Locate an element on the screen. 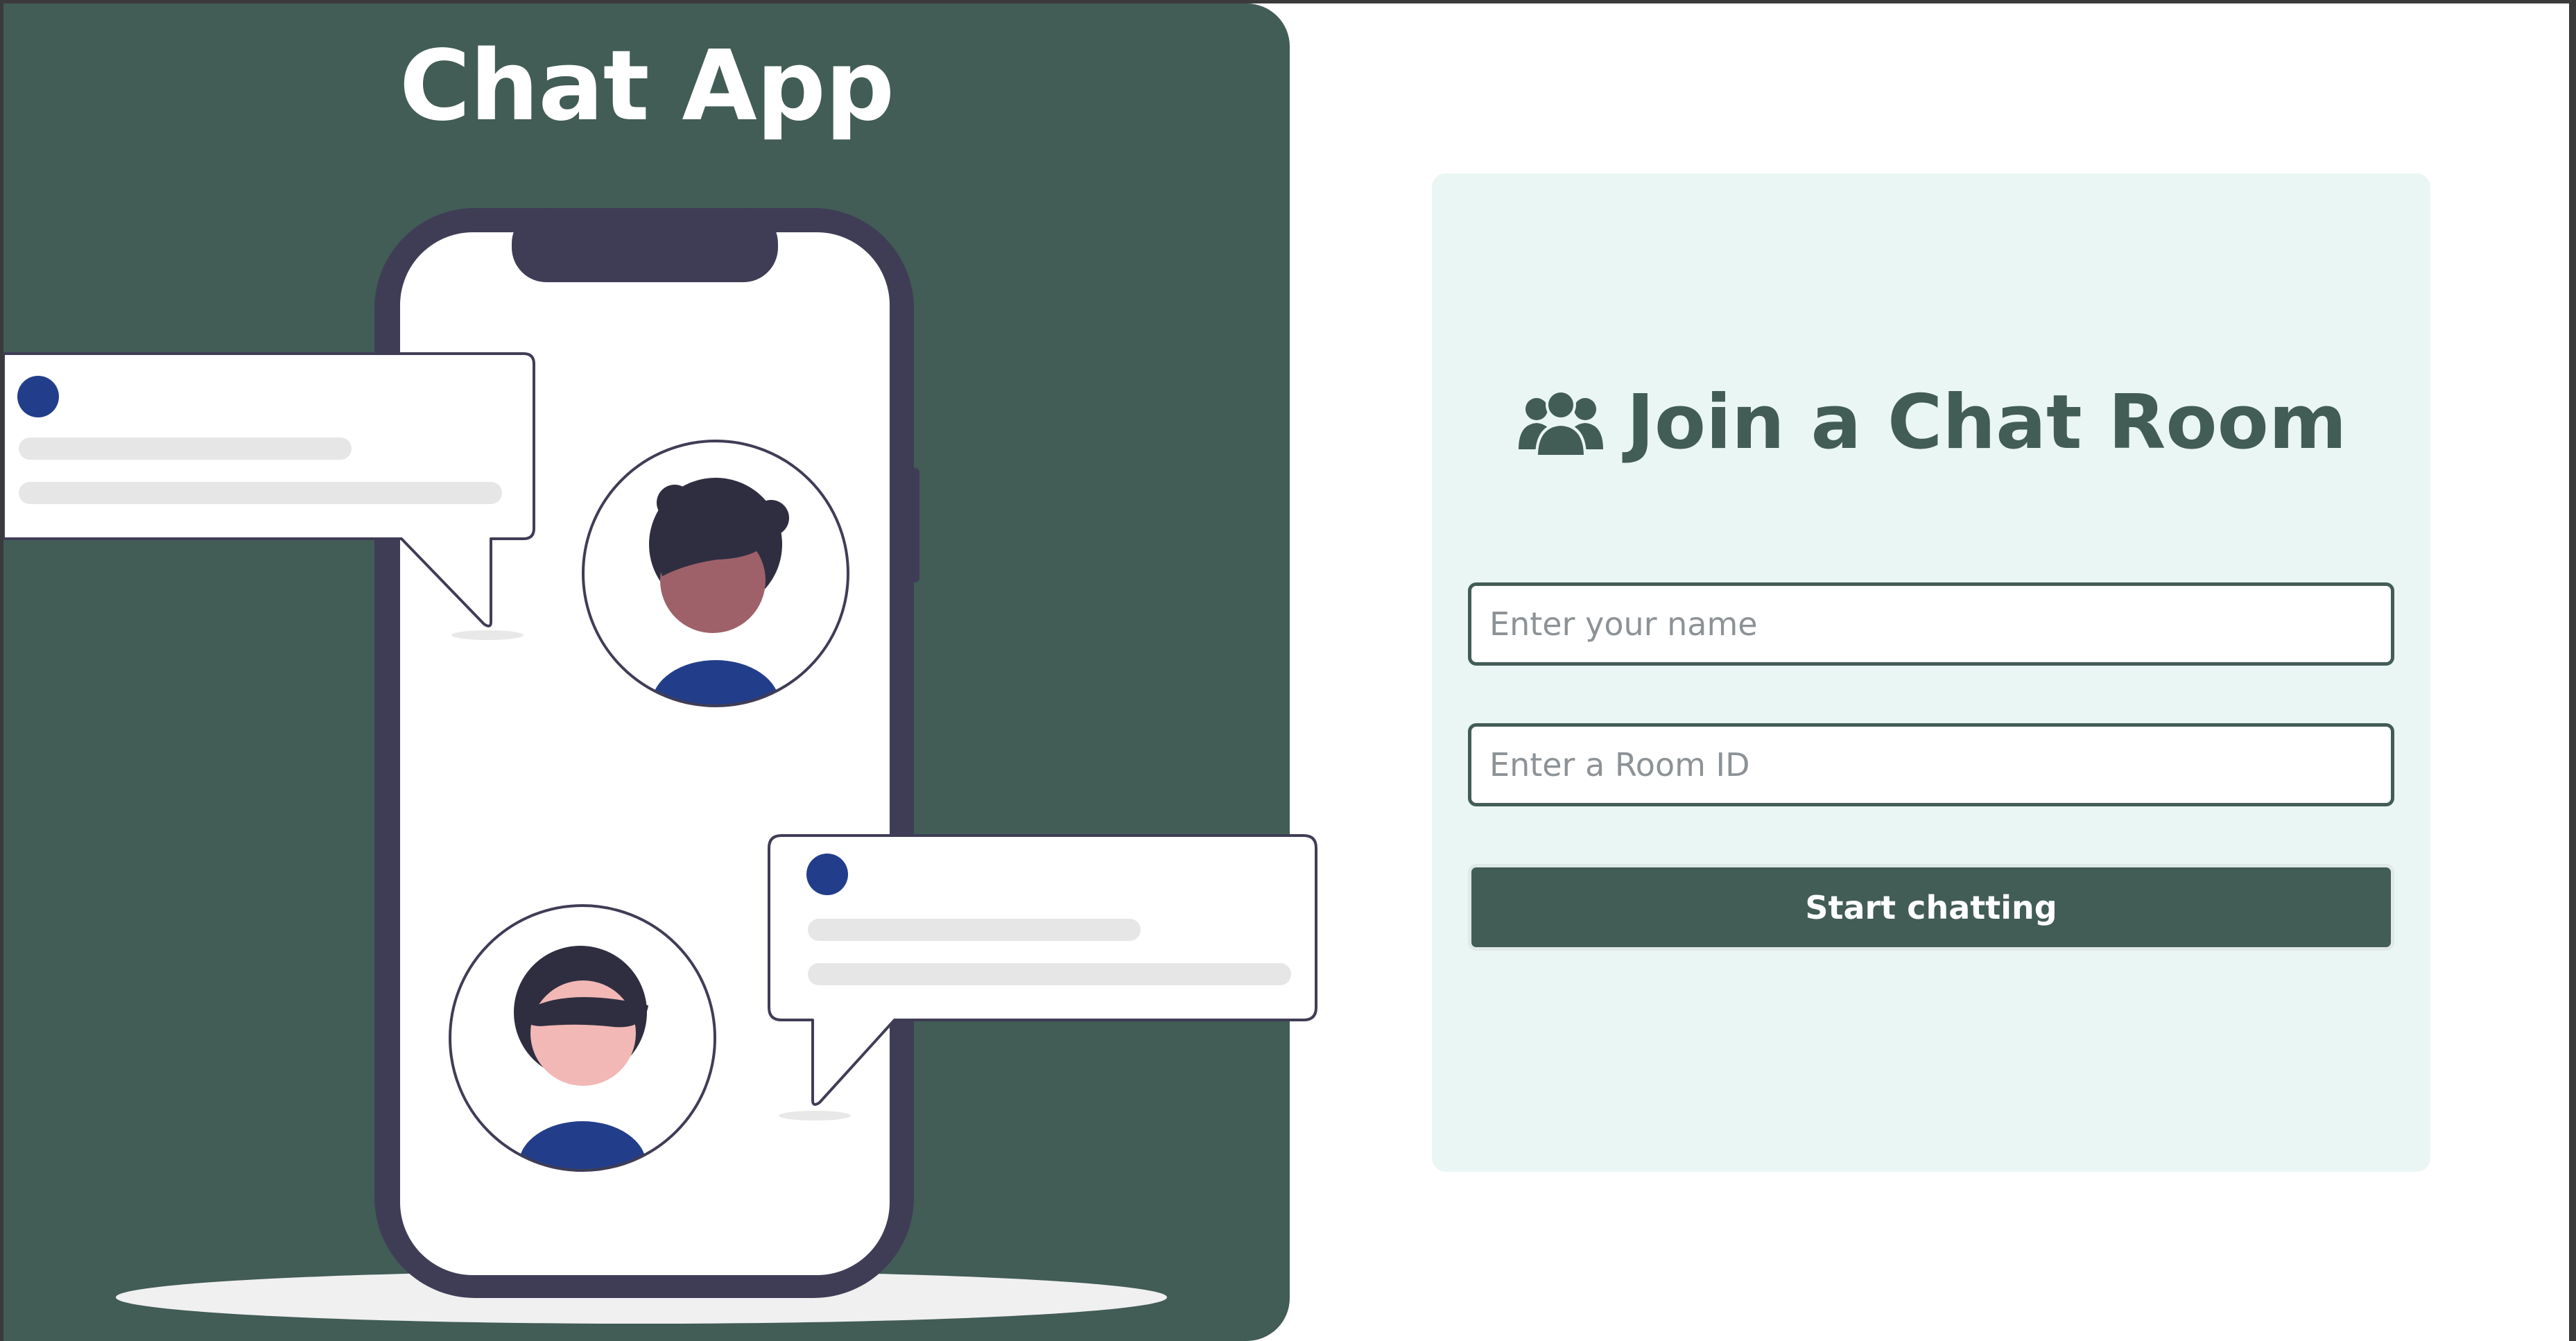  name-input is located at coordinates (1931, 624).